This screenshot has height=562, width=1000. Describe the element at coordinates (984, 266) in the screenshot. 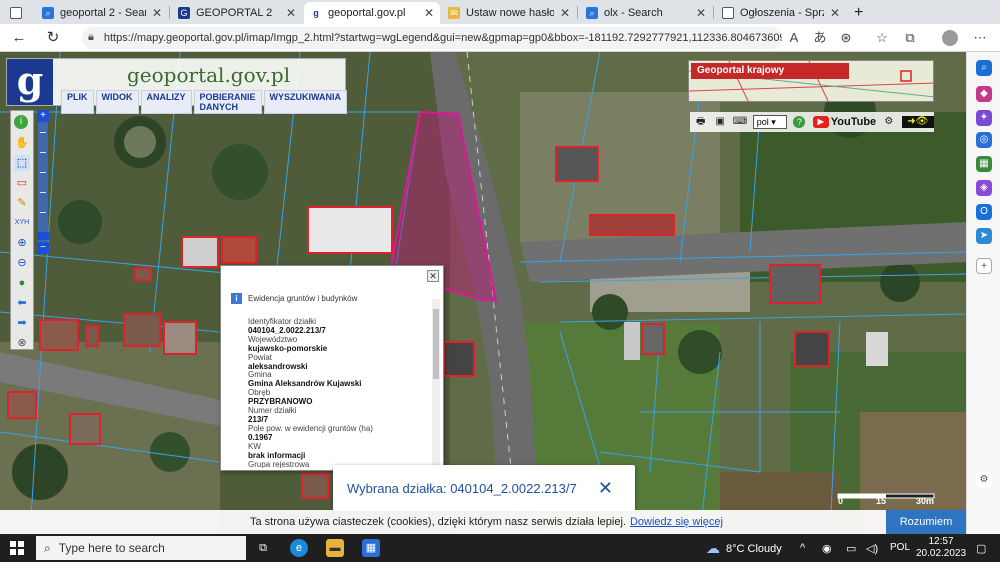

I see `add-icon: +` at that location.